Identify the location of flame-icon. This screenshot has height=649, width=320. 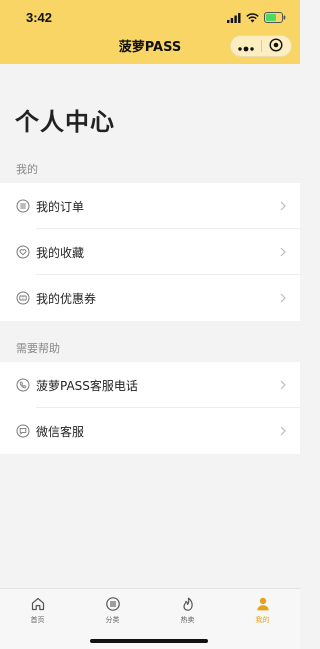
(188, 604).